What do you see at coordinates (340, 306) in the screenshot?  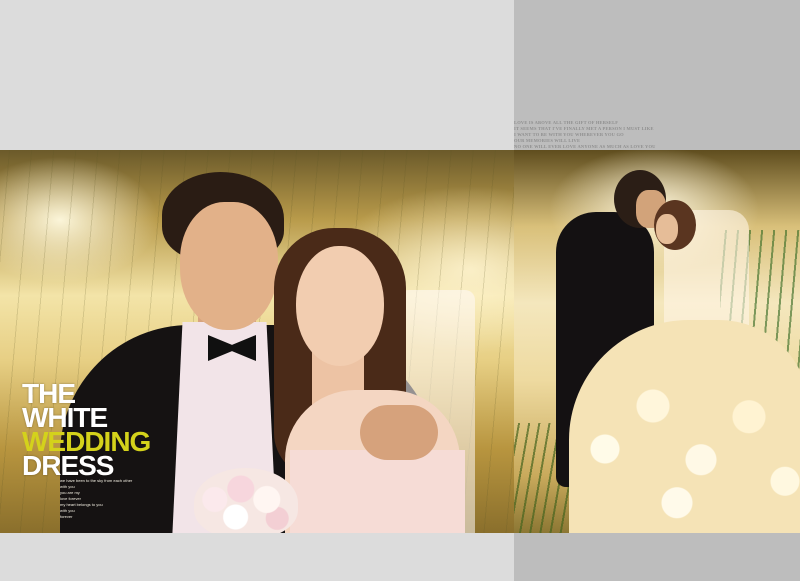 I see `bride-face` at bounding box center [340, 306].